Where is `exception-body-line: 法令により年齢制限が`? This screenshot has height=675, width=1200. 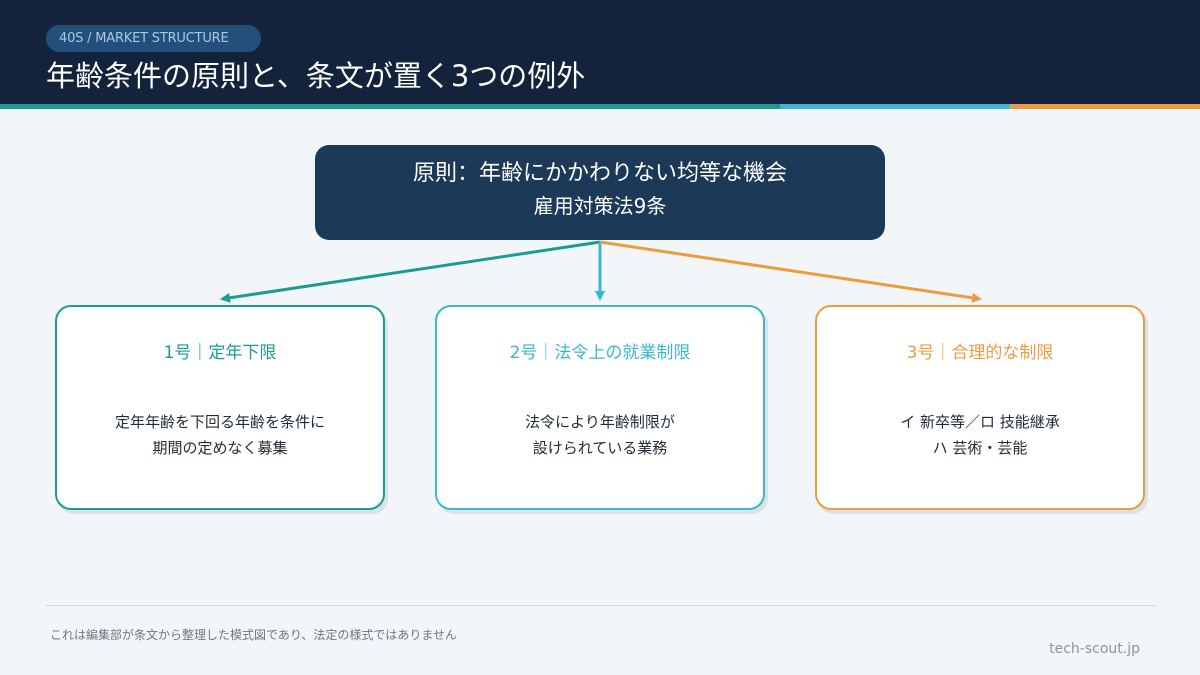 exception-body-line: 法令により年齢制限が is located at coordinates (600, 422).